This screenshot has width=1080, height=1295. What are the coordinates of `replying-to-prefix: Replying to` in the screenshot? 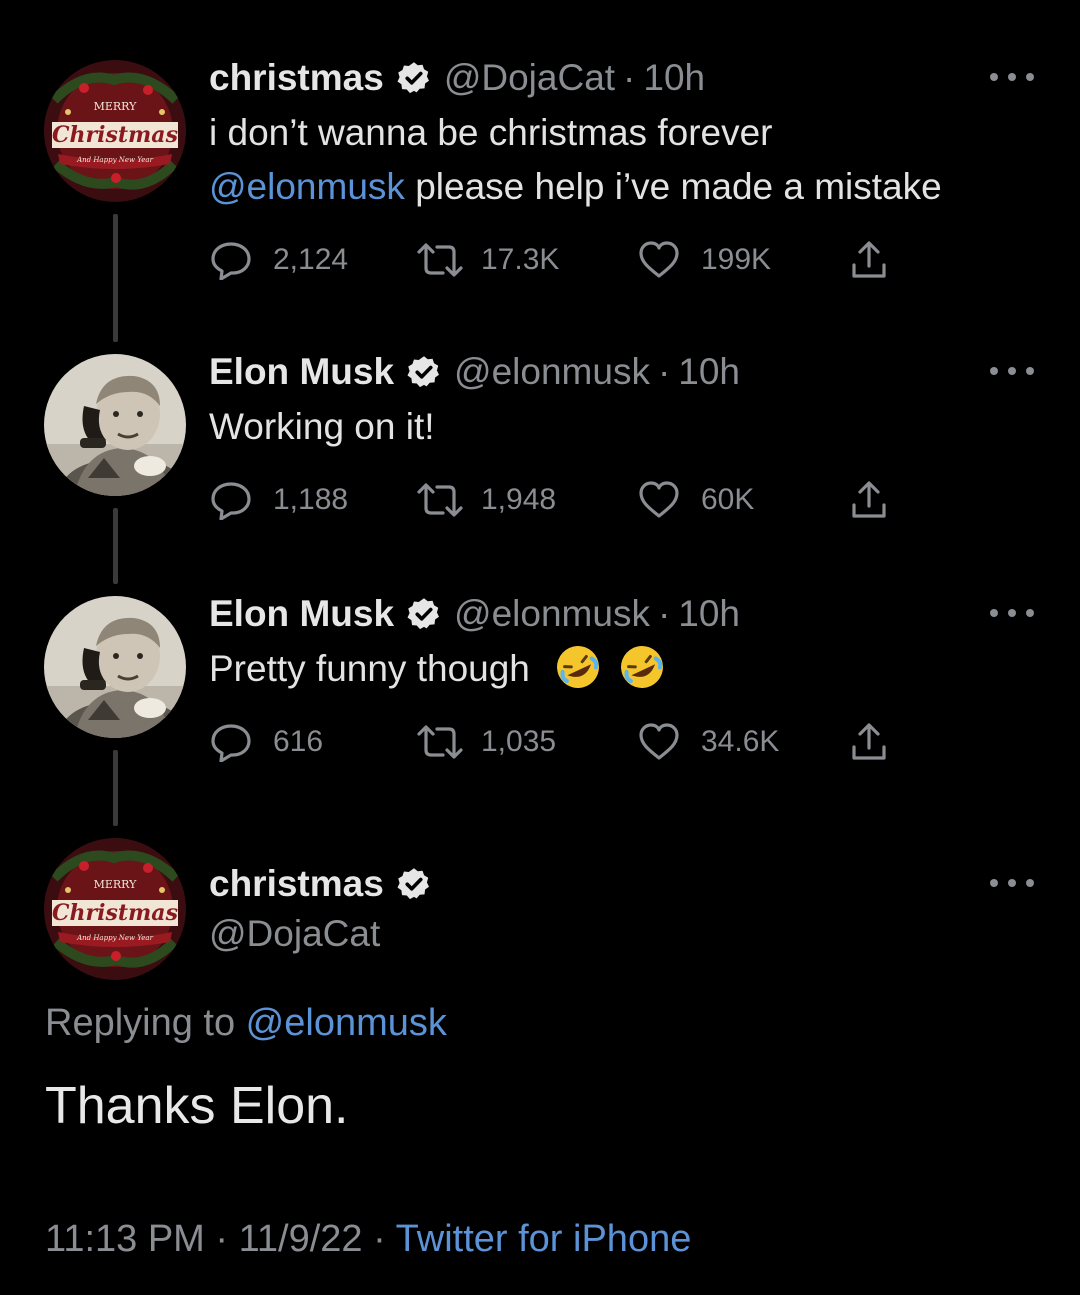 It's located at (145, 1023).